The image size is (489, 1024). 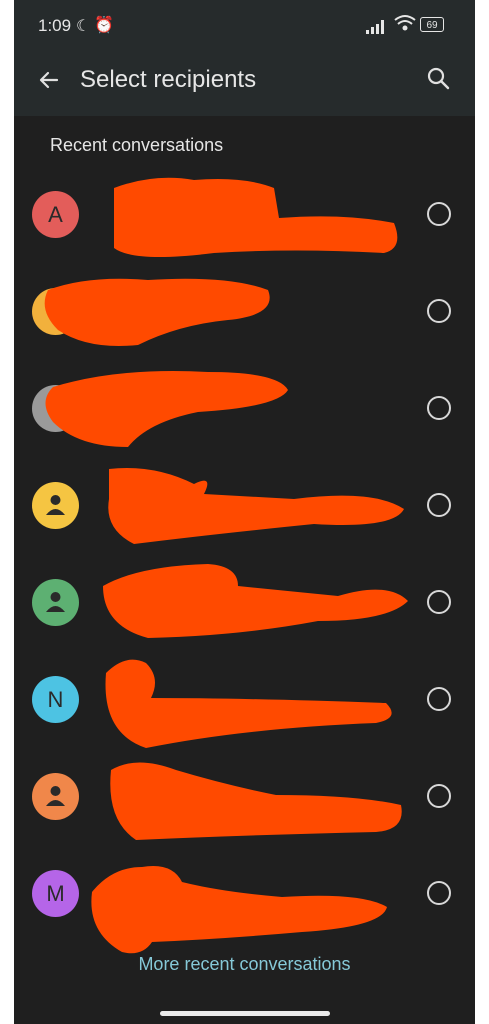 What do you see at coordinates (55, 214) in the screenshot?
I see `contact-avatar: A` at bounding box center [55, 214].